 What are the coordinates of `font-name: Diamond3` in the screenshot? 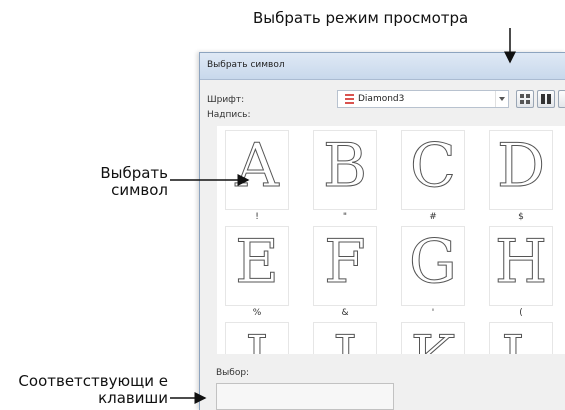 It's located at (381, 99).